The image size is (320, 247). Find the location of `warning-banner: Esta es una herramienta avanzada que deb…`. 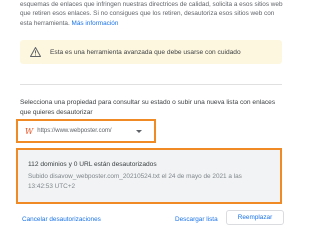

warning-banner: Esta es una herramienta avanzada que deb… is located at coordinates (151, 52).